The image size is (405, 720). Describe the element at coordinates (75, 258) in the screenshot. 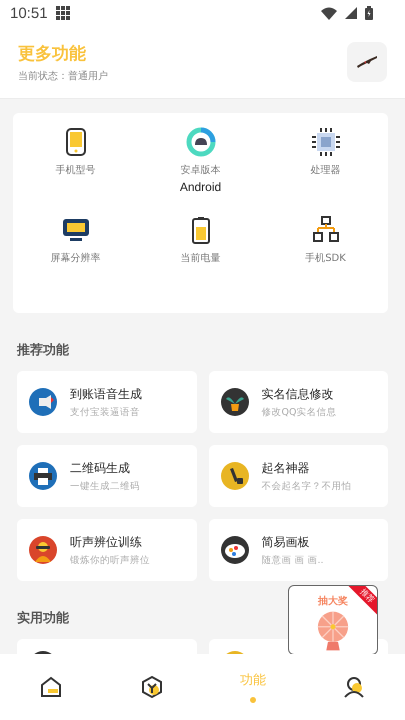

I see `info-label: 屏幕分辨率` at that location.